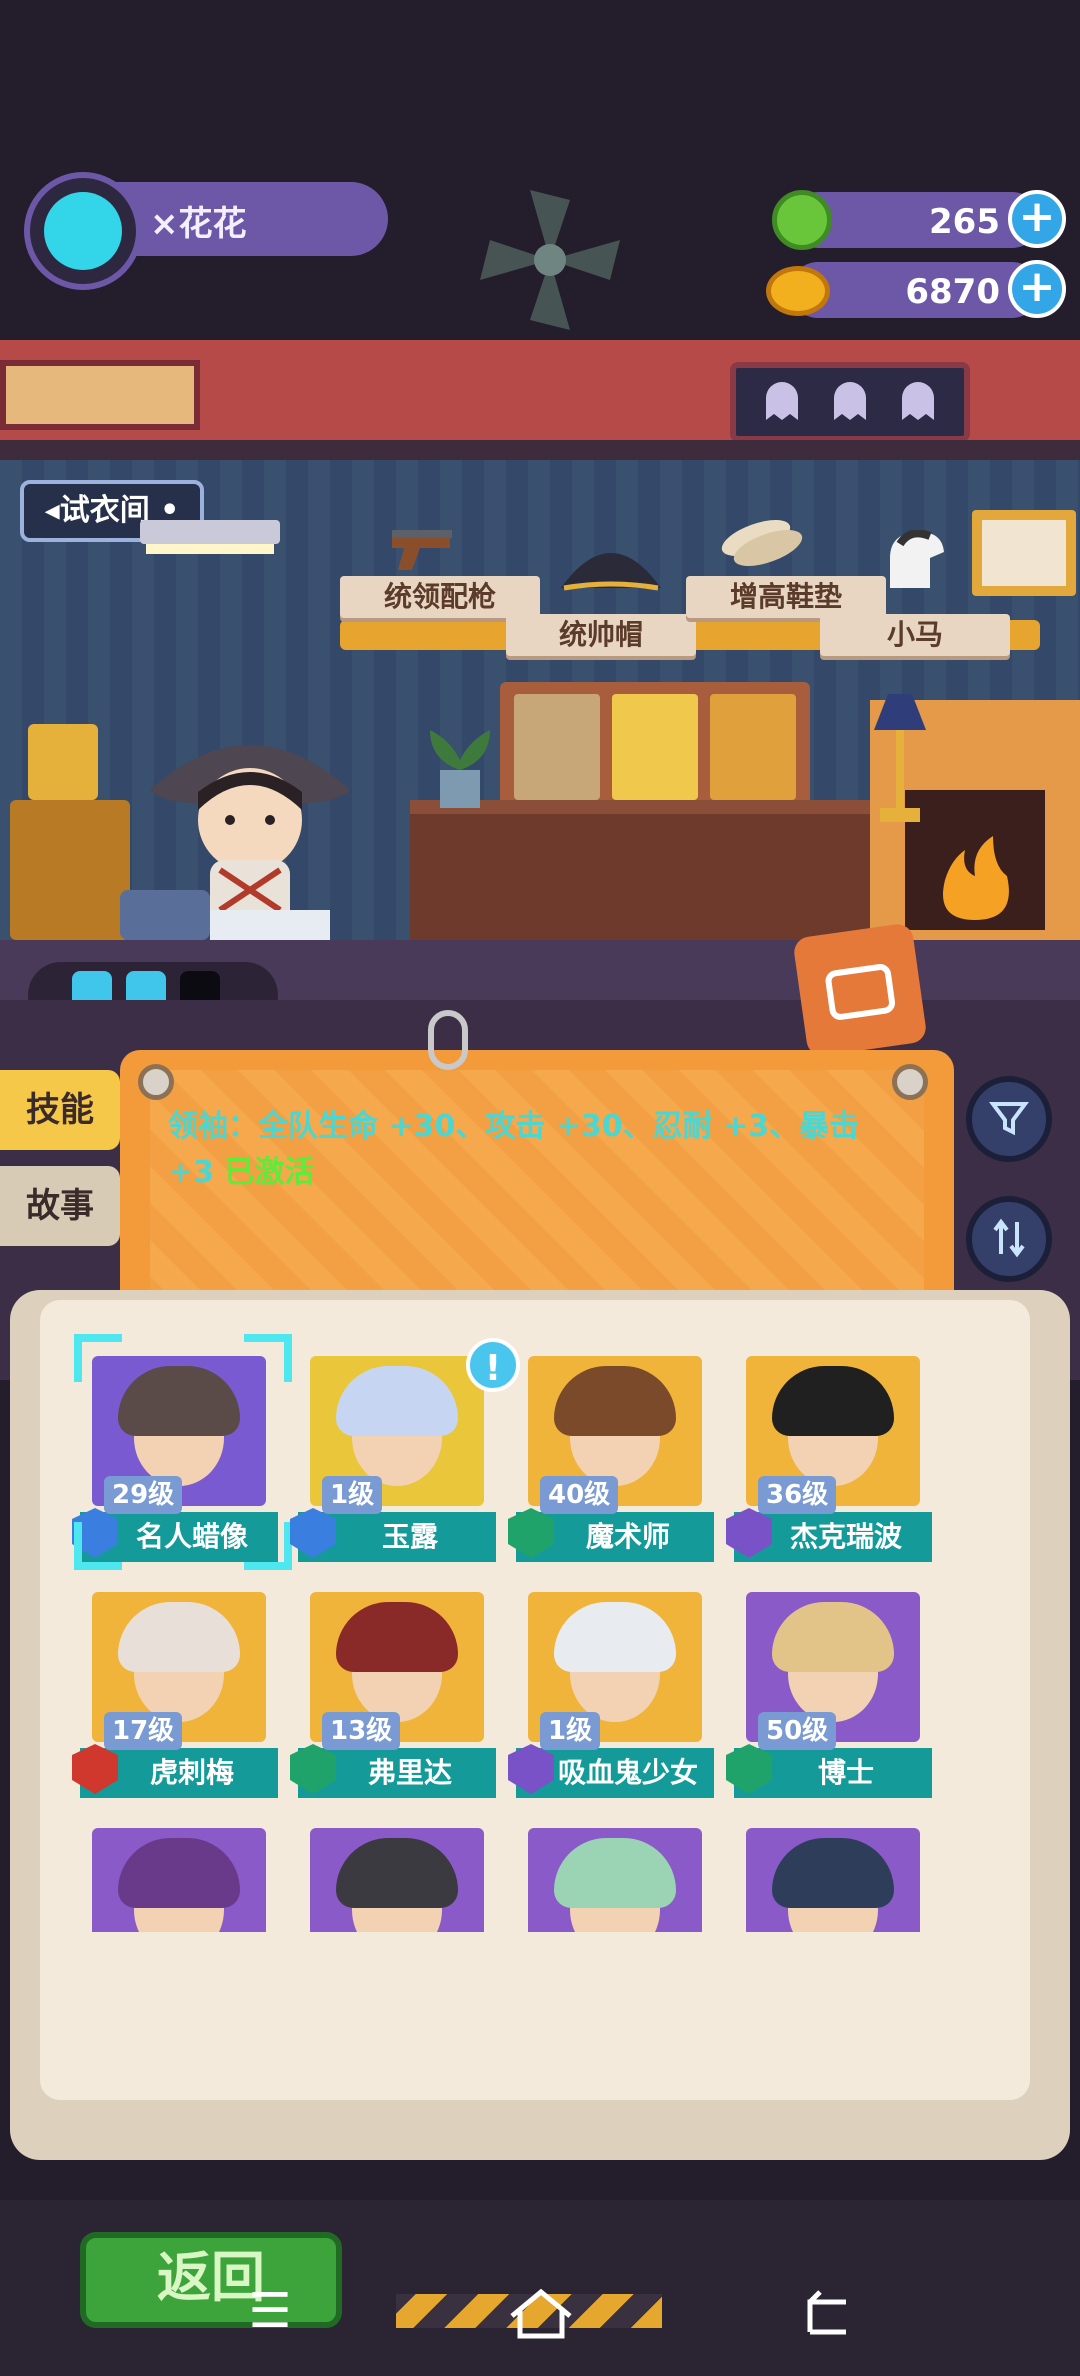 The width and height of the screenshot is (1080, 2376). What do you see at coordinates (611, 1687) in the screenshot?
I see `character-card: 吸血鬼少女 1级` at bounding box center [611, 1687].